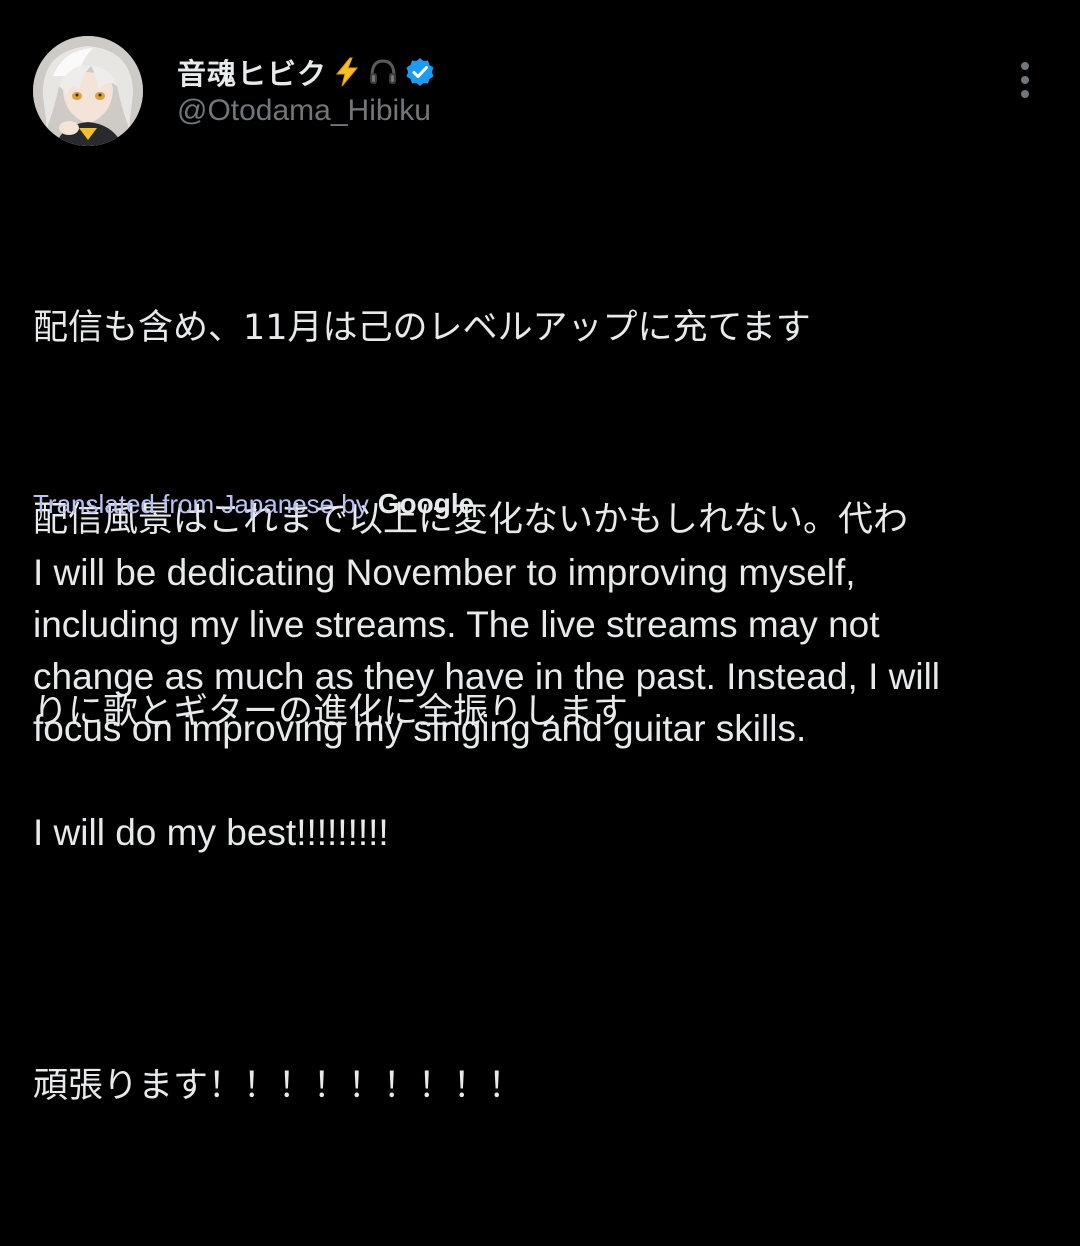 Image resolution: width=1080 pixels, height=1246 pixels. What do you see at coordinates (304, 111) in the screenshot?
I see `author-handle: @Otodama_Hibiku` at bounding box center [304, 111].